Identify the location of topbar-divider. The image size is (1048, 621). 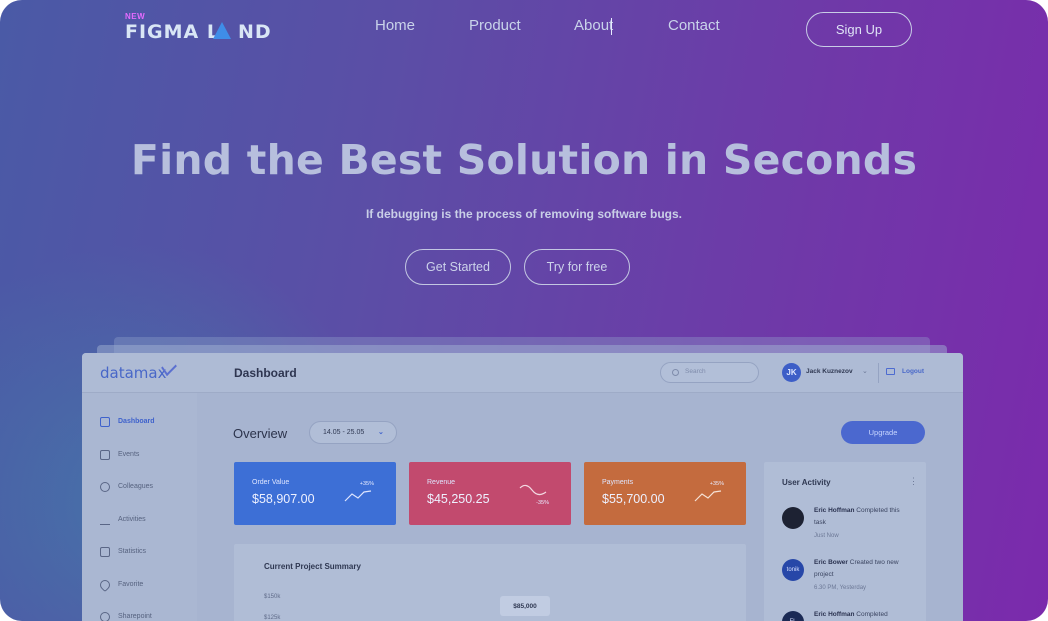
(878, 373).